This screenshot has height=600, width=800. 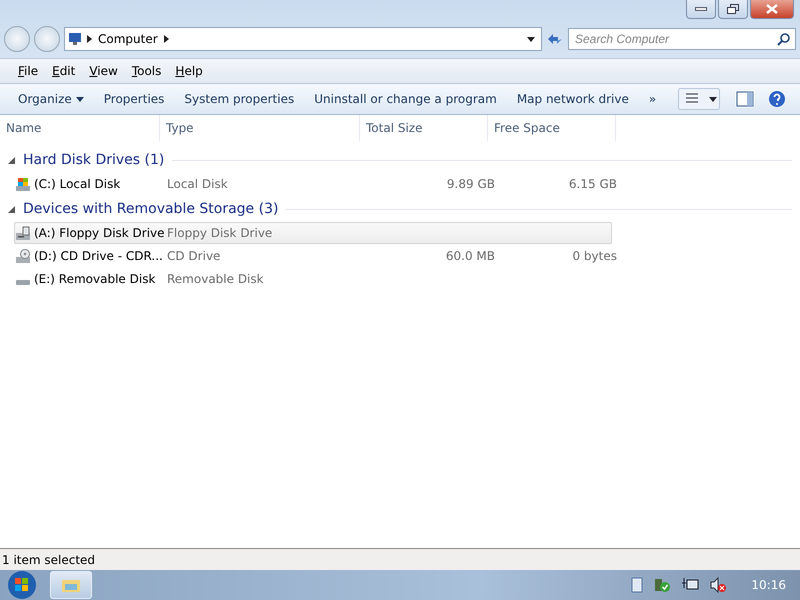 What do you see at coordinates (592, 184) in the screenshot?
I see `table-cell-text: 6.15 GB` at bounding box center [592, 184].